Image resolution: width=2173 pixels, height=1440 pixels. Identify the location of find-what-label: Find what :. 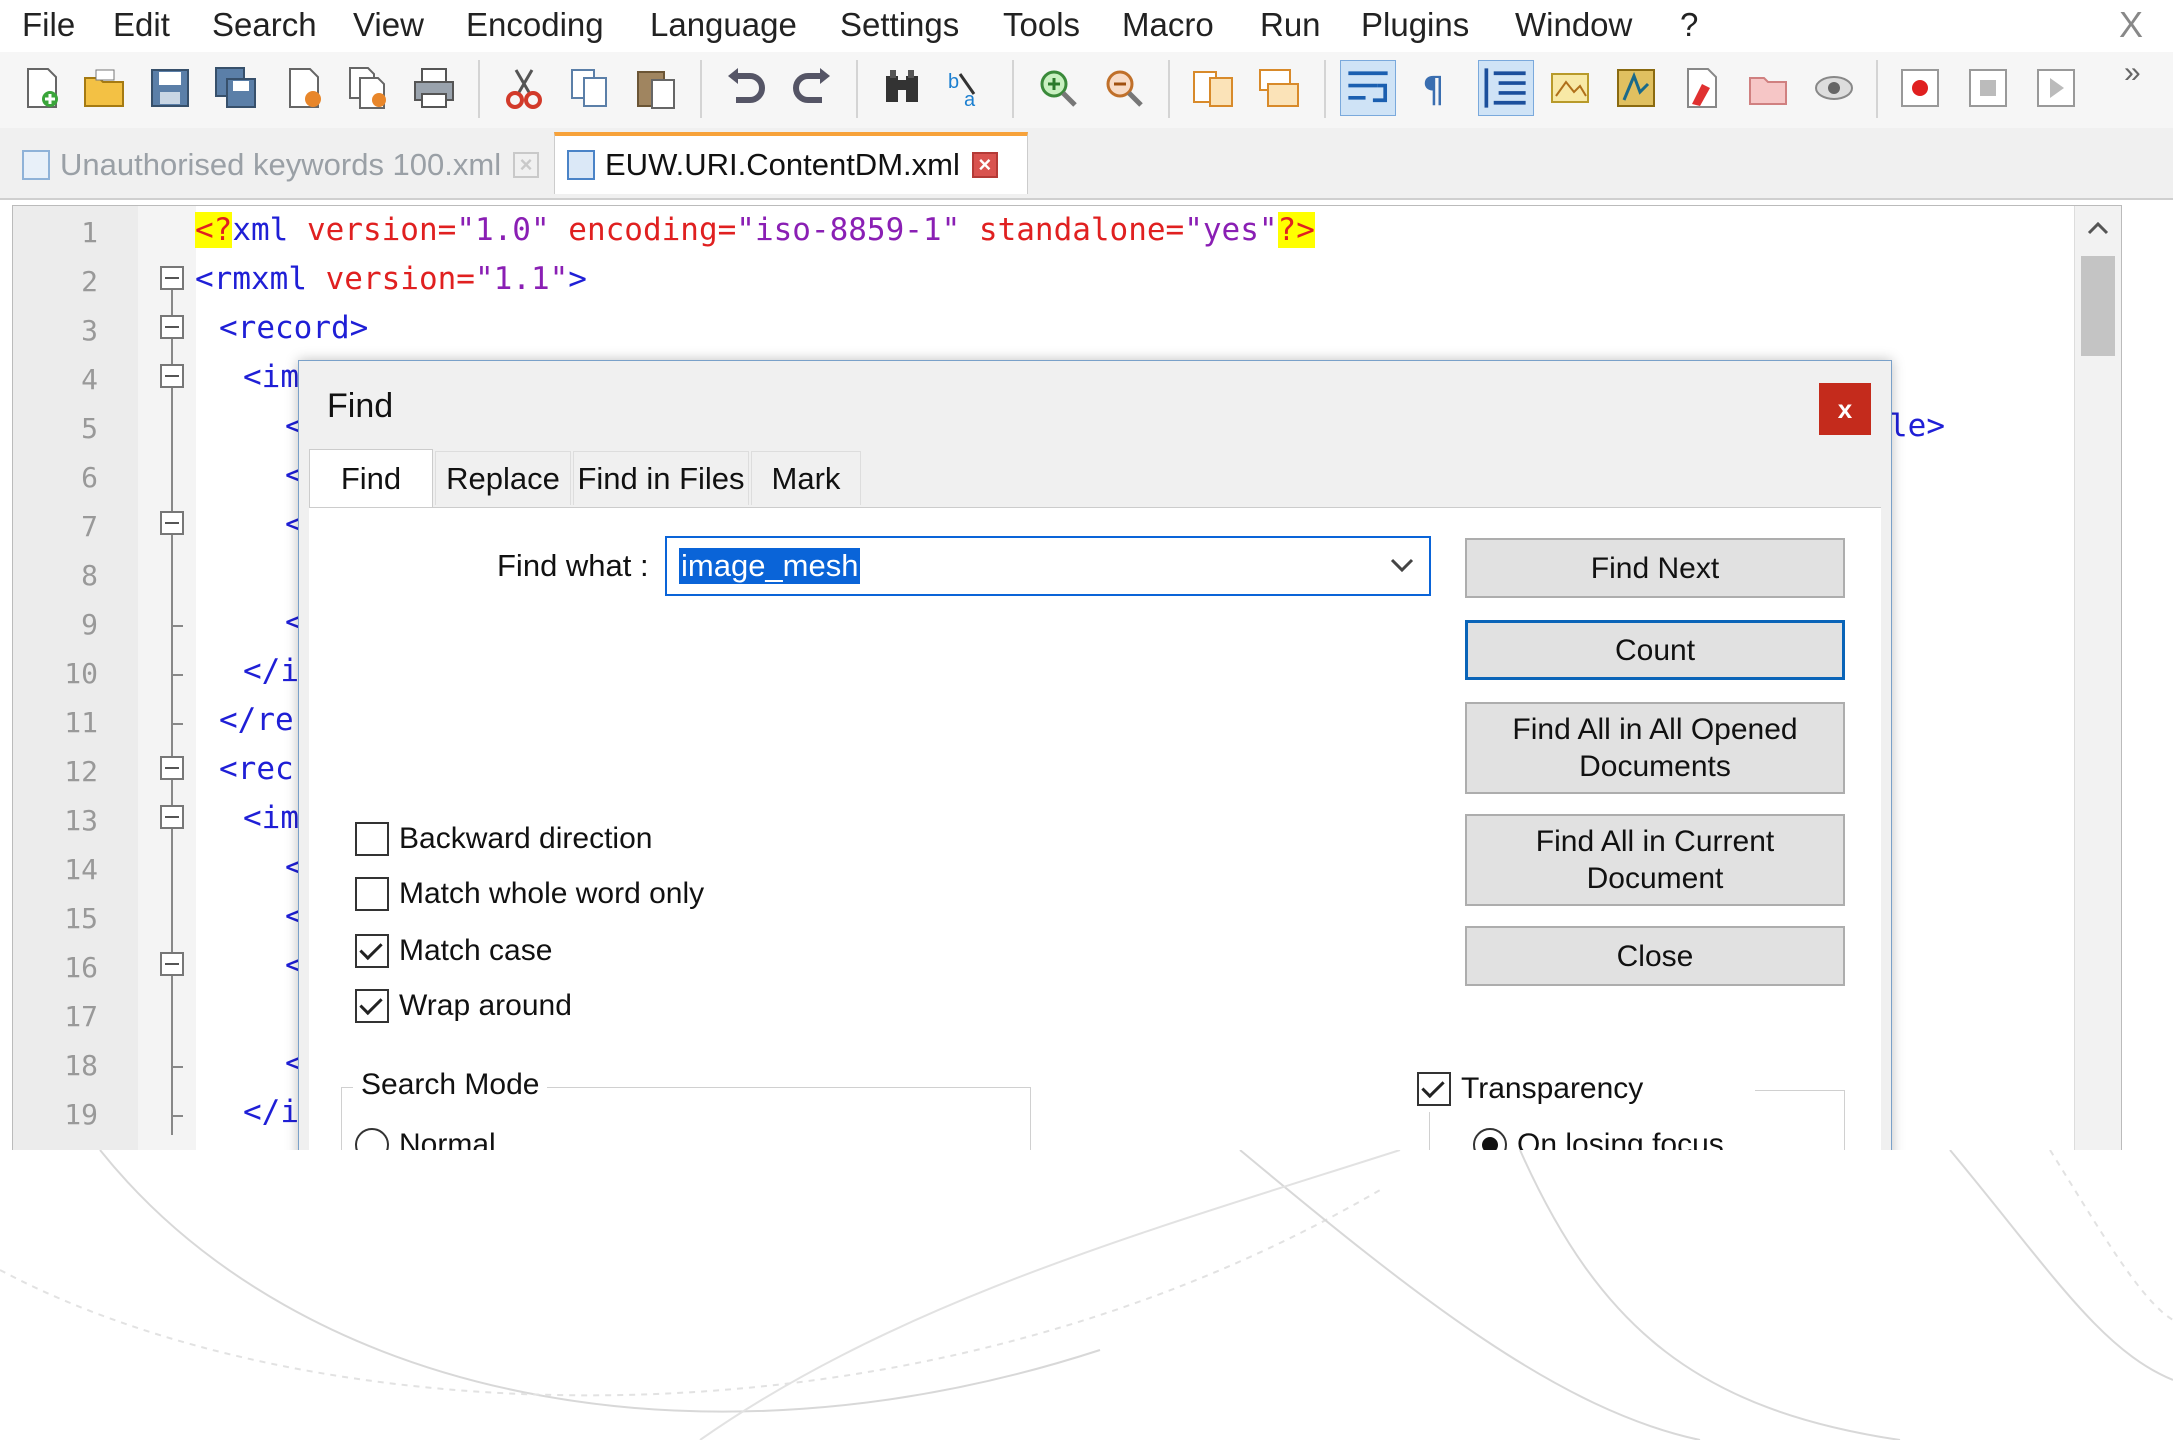
(573, 565).